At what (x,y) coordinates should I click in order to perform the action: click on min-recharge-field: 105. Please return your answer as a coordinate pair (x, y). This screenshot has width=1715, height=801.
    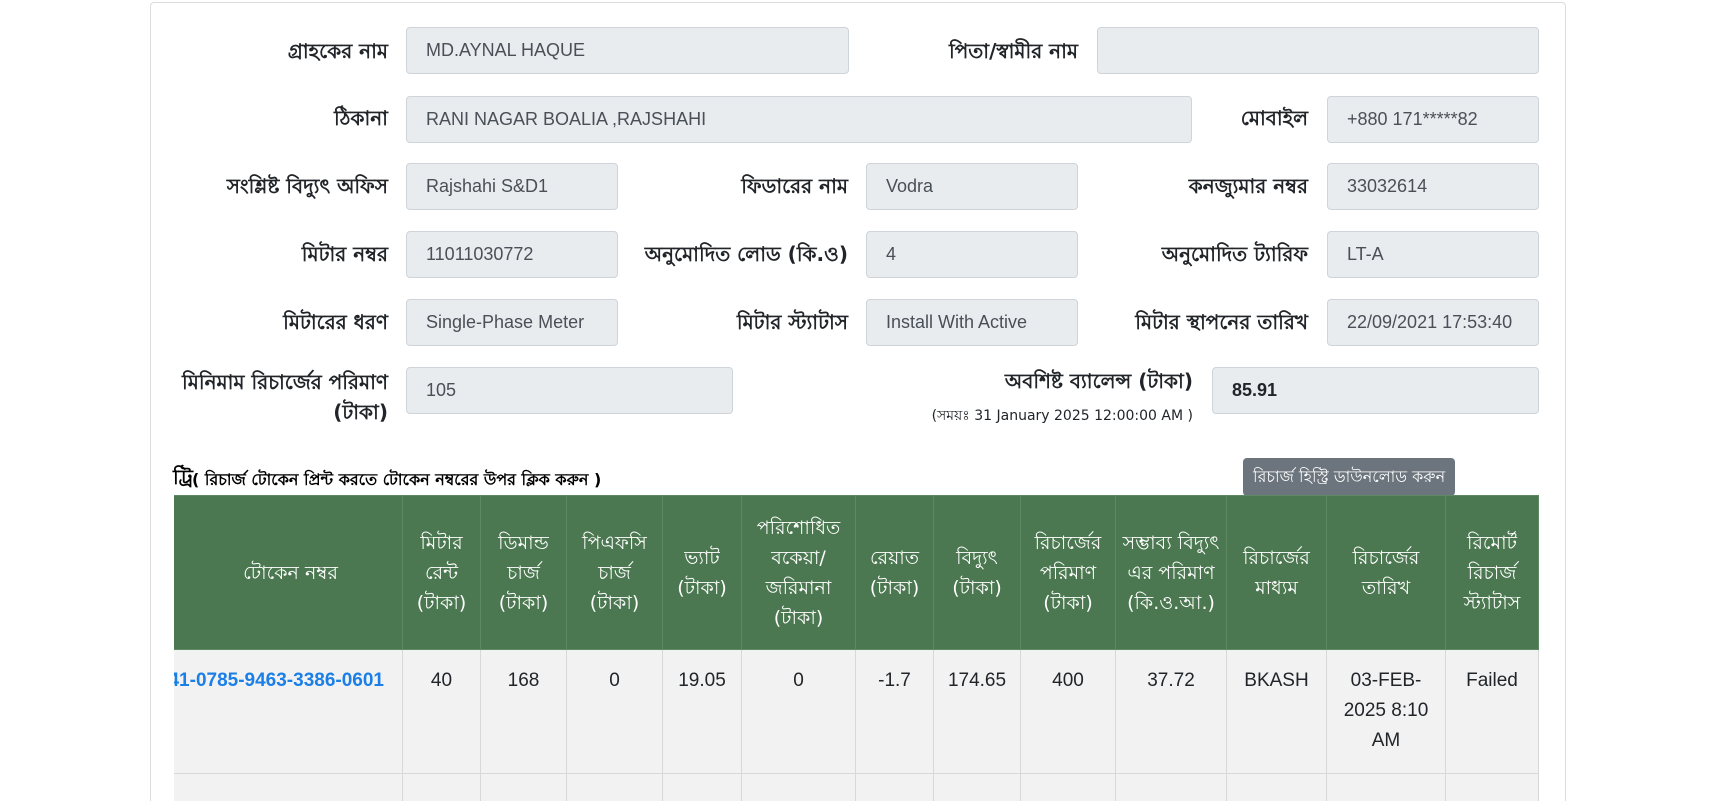
    Looking at the image, I should click on (569, 390).